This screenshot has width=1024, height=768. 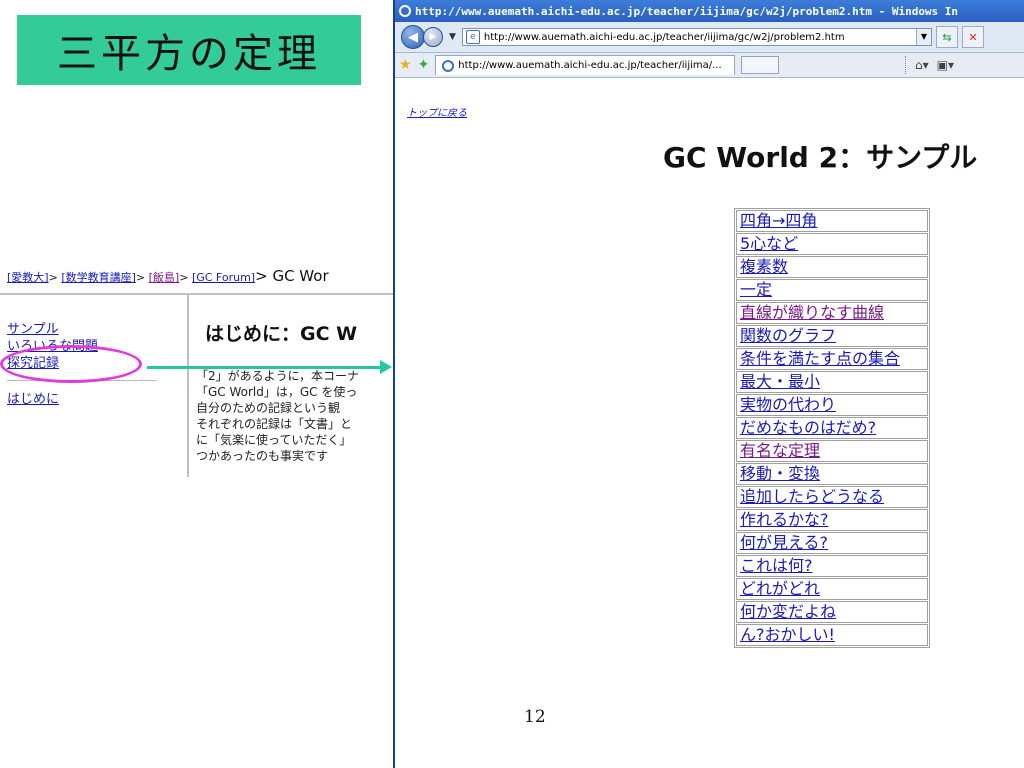 I want to click on table-cell: 移動・変換, so click(x=832, y=474).